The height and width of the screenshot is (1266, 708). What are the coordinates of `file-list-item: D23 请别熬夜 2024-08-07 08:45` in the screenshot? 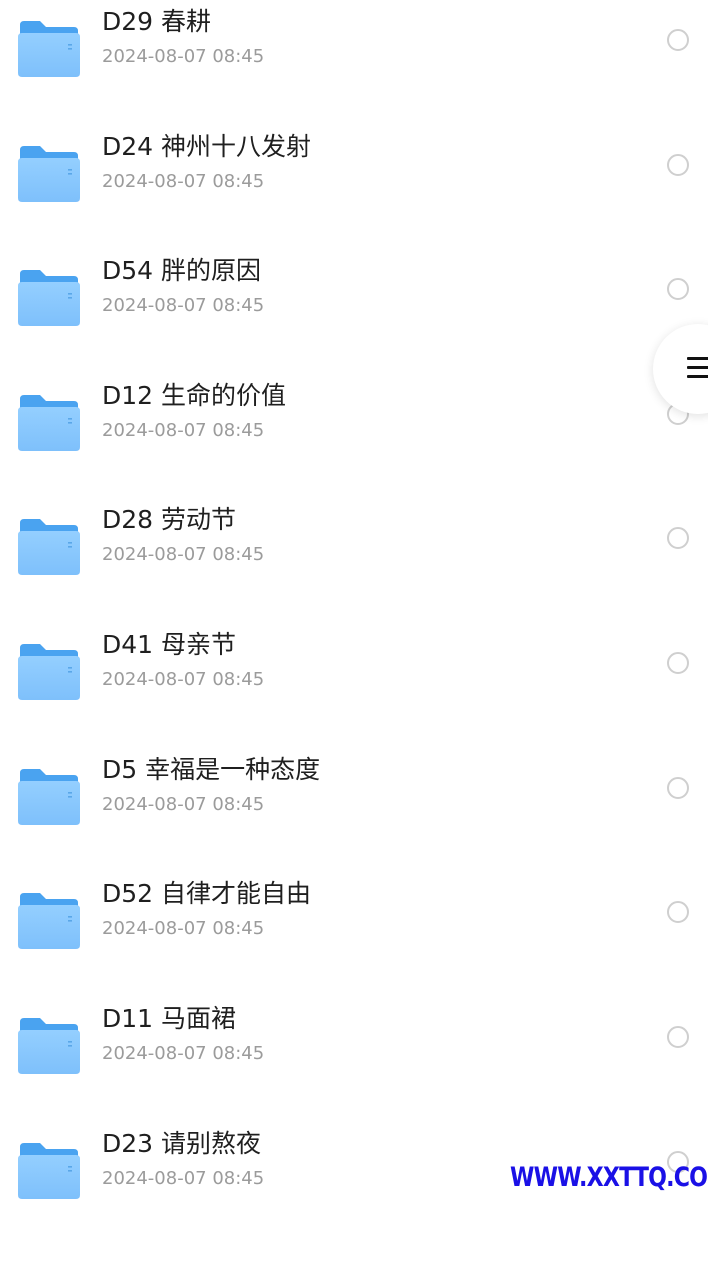 It's located at (354, 1197).